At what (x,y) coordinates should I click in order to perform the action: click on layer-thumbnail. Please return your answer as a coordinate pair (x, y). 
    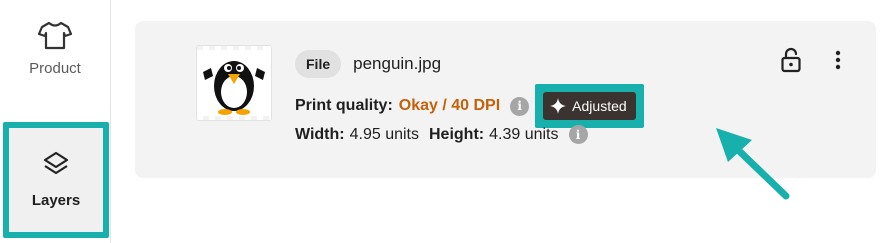
    Looking at the image, I should click on (234, 83).